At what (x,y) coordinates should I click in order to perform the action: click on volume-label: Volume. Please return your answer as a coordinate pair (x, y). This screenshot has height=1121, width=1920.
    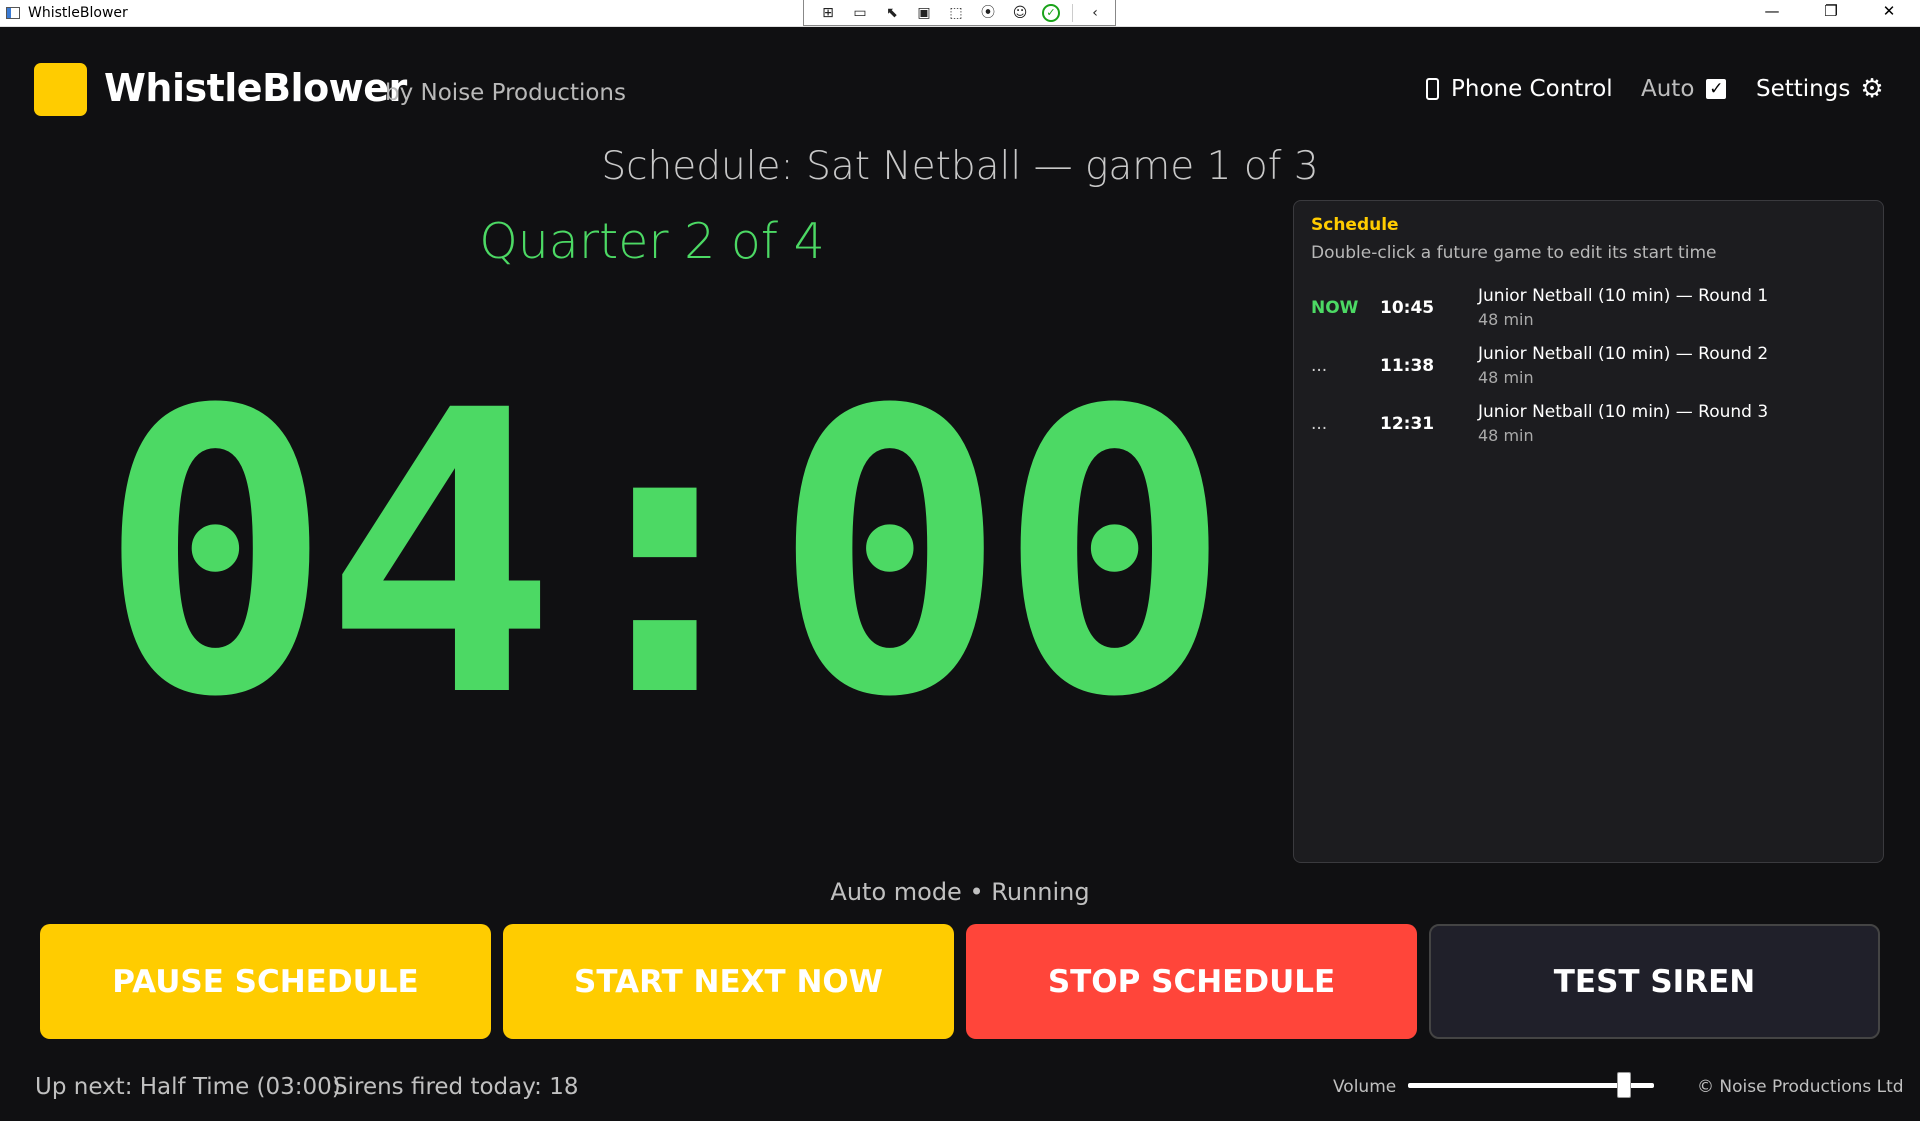
    Looking at the image, I should click on (1365, 1087).